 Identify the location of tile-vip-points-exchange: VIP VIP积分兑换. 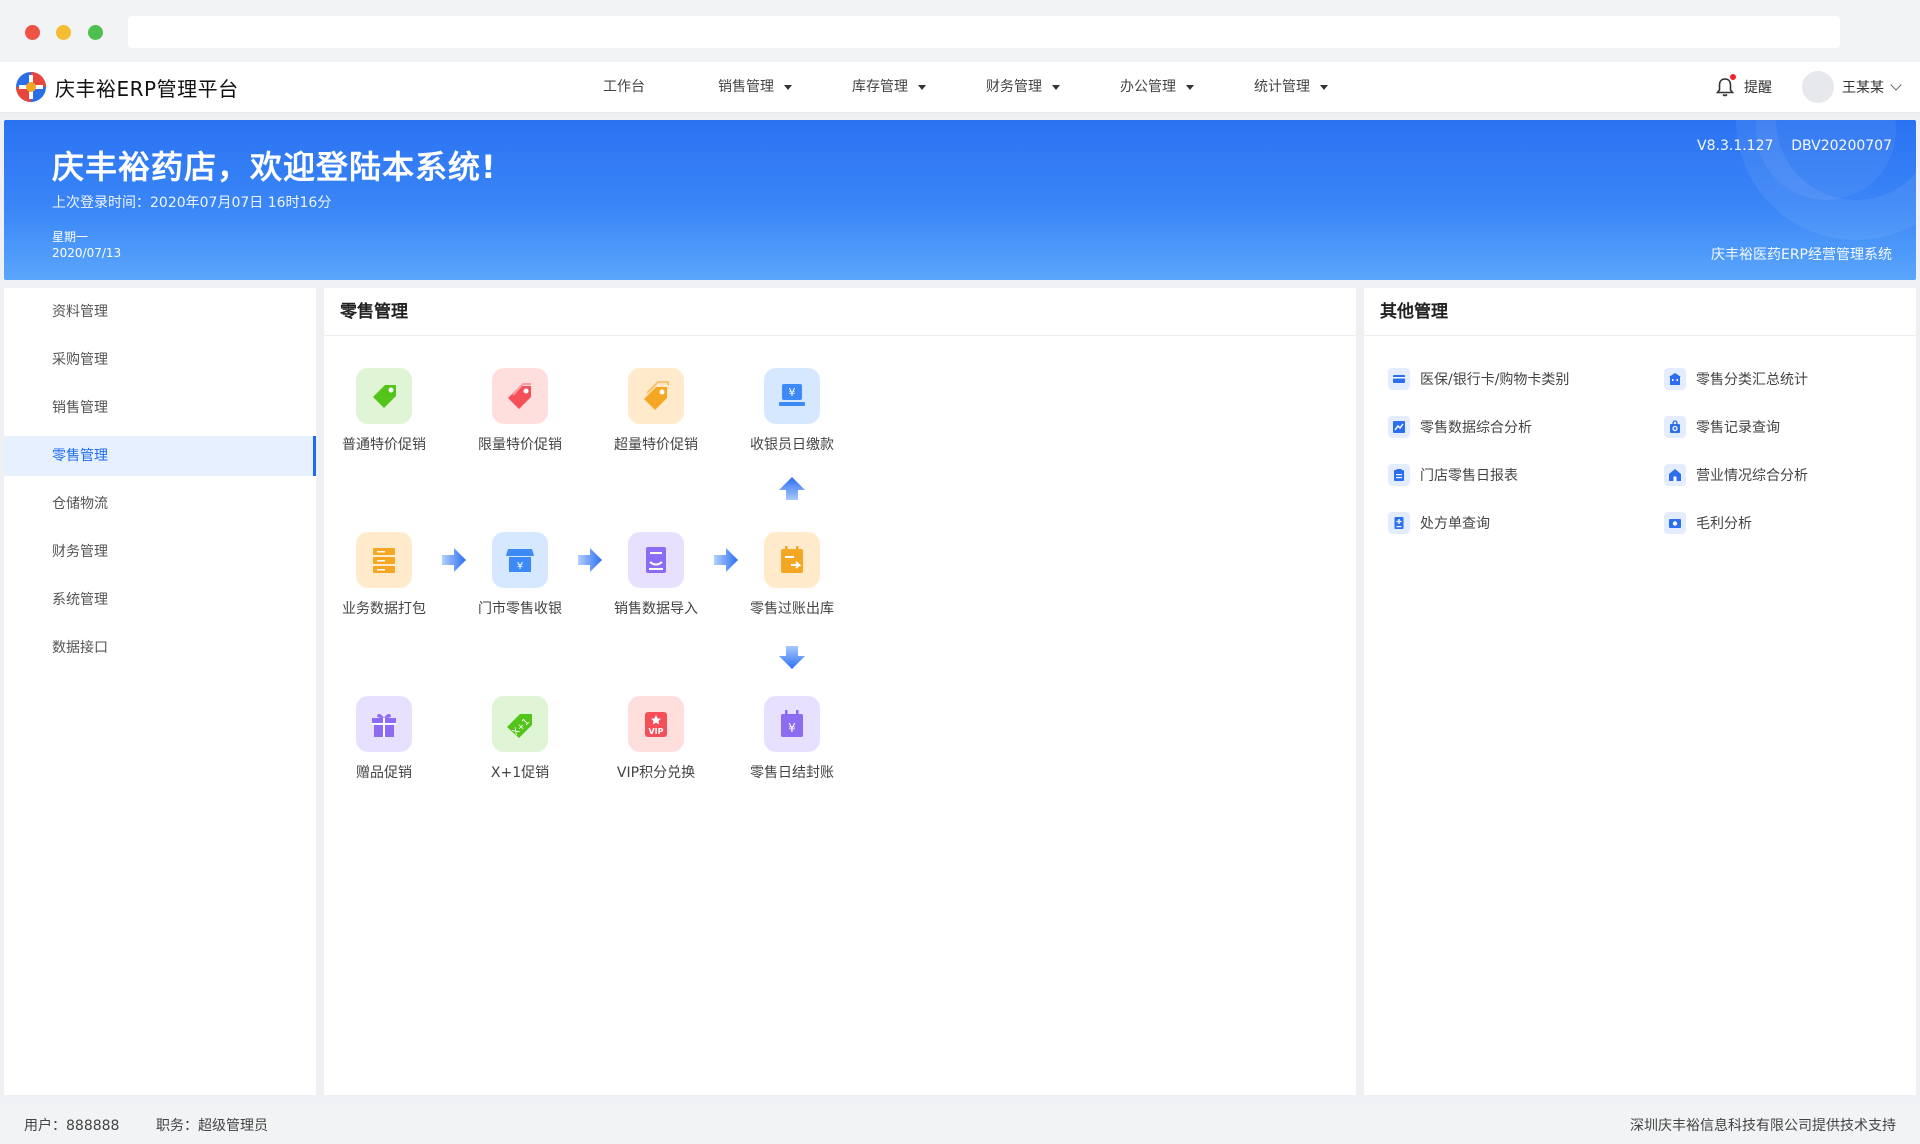
(656, 739).